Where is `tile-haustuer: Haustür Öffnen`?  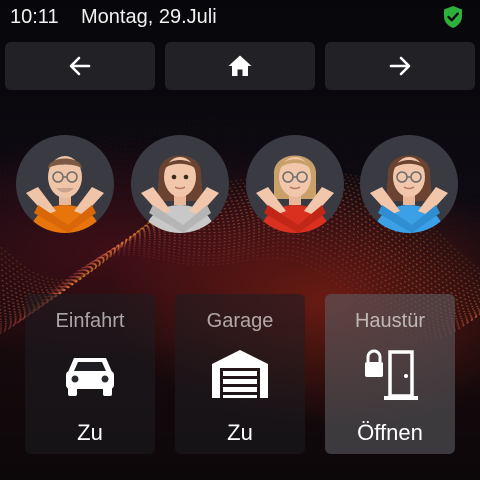
tile-haustuer: Haustür Öffnen is located at coordinates (390, 374).